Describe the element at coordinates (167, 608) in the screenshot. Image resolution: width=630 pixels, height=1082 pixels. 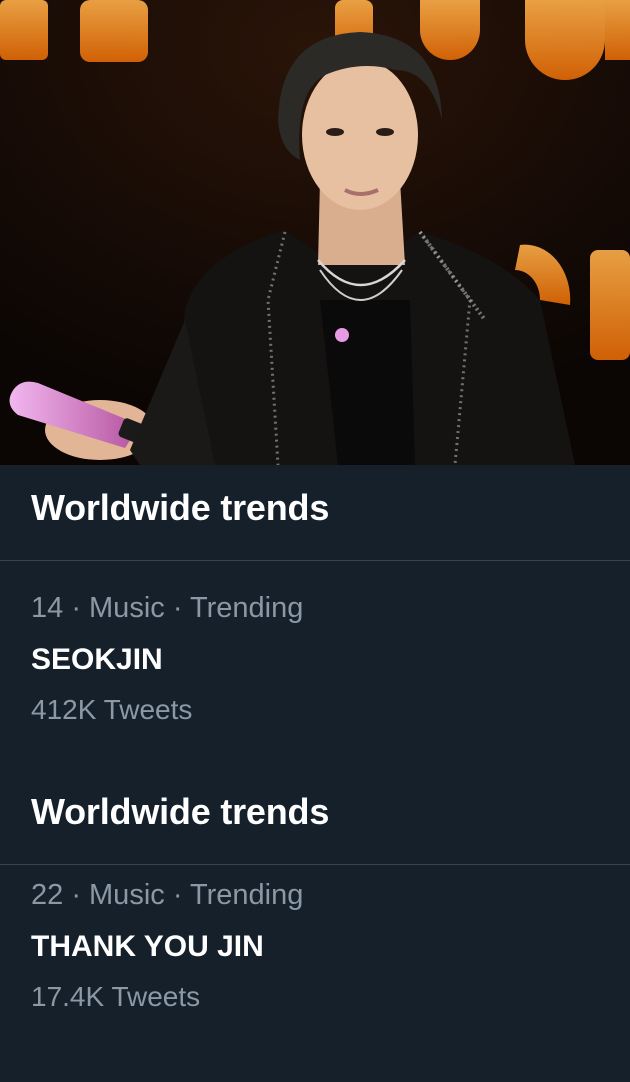
I see `trend-meta: 14 · Music · Trending` at that location.